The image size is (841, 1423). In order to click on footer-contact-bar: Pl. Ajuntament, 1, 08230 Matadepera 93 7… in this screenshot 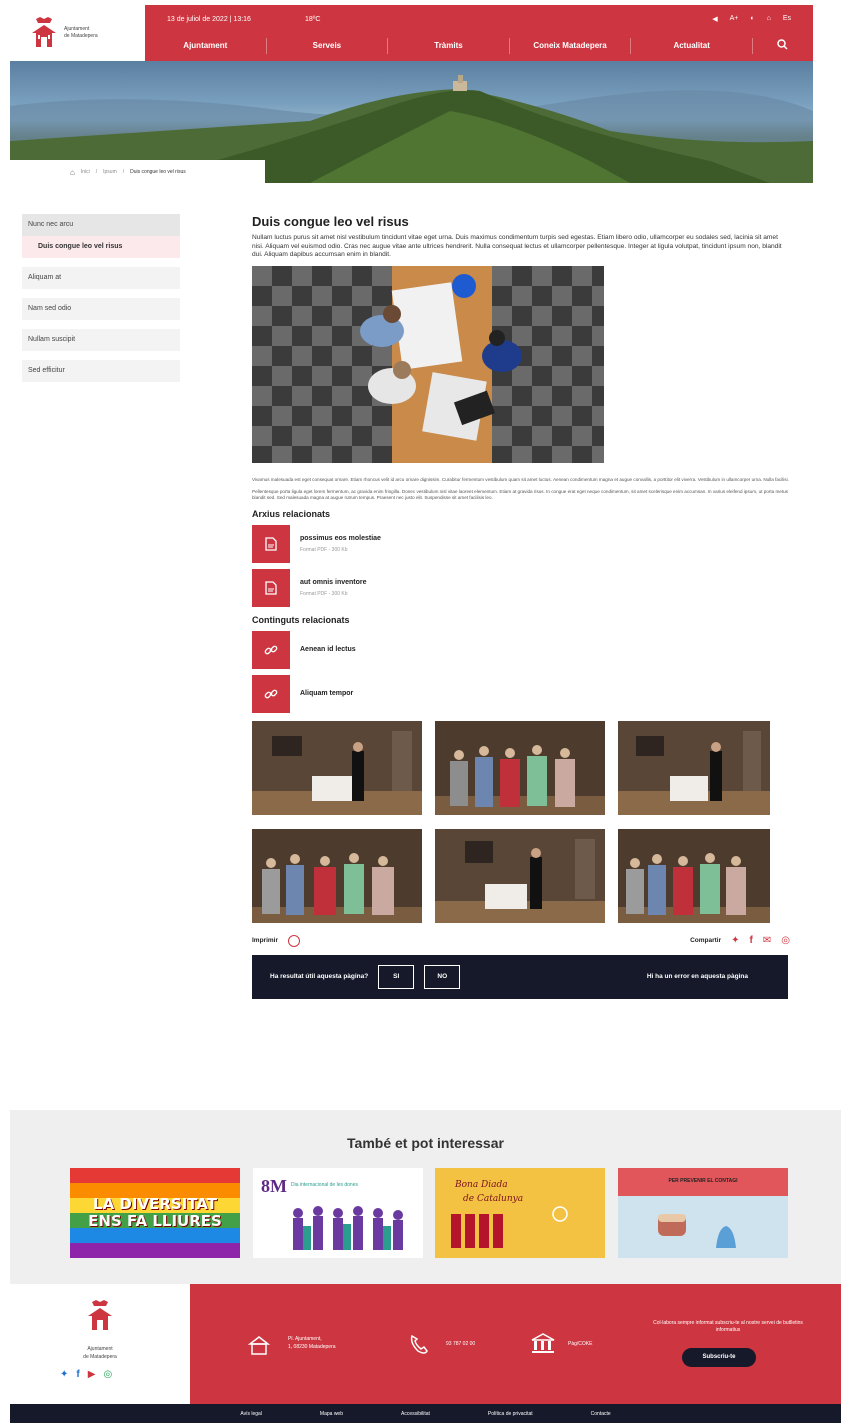, I will do `click(515, 1344)`.